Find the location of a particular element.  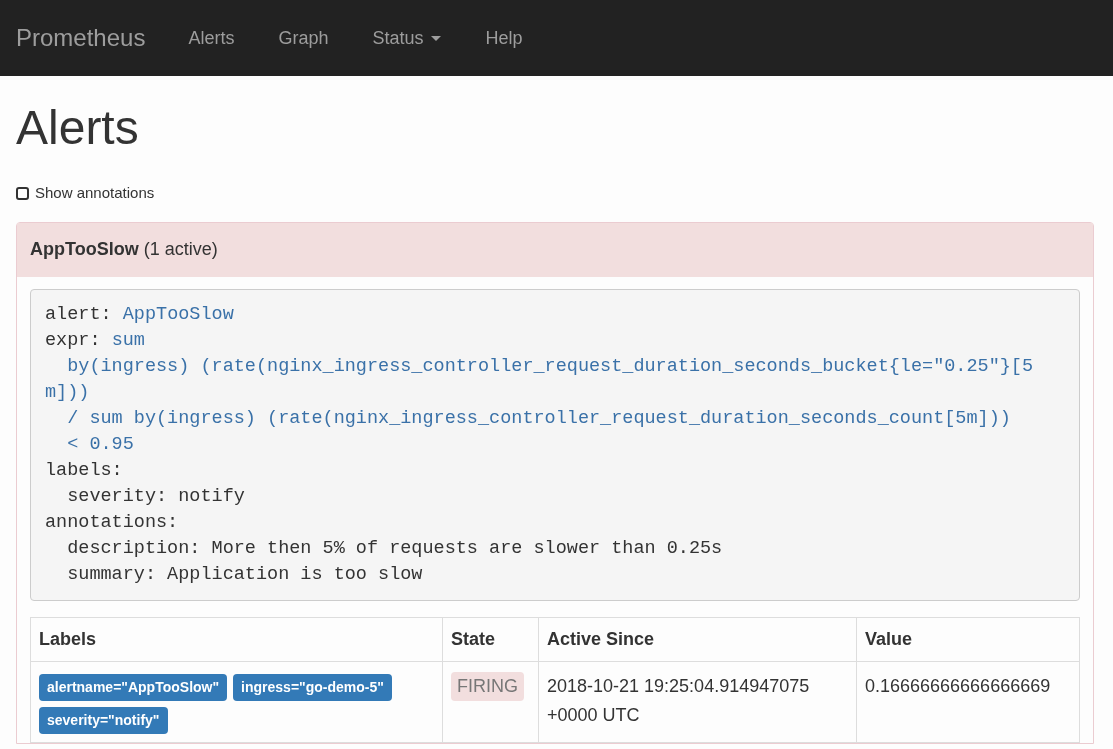

show-annotations-checkbox: Show annotations is located at coordinates (556, 193).